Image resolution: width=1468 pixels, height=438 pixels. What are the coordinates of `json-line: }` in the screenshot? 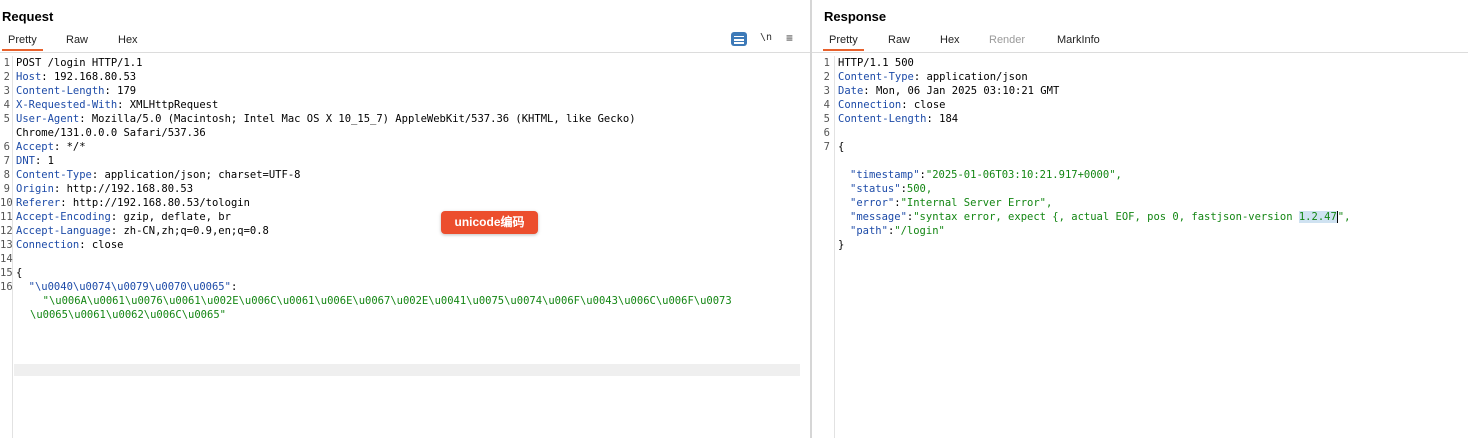 It's located at (841, 245).